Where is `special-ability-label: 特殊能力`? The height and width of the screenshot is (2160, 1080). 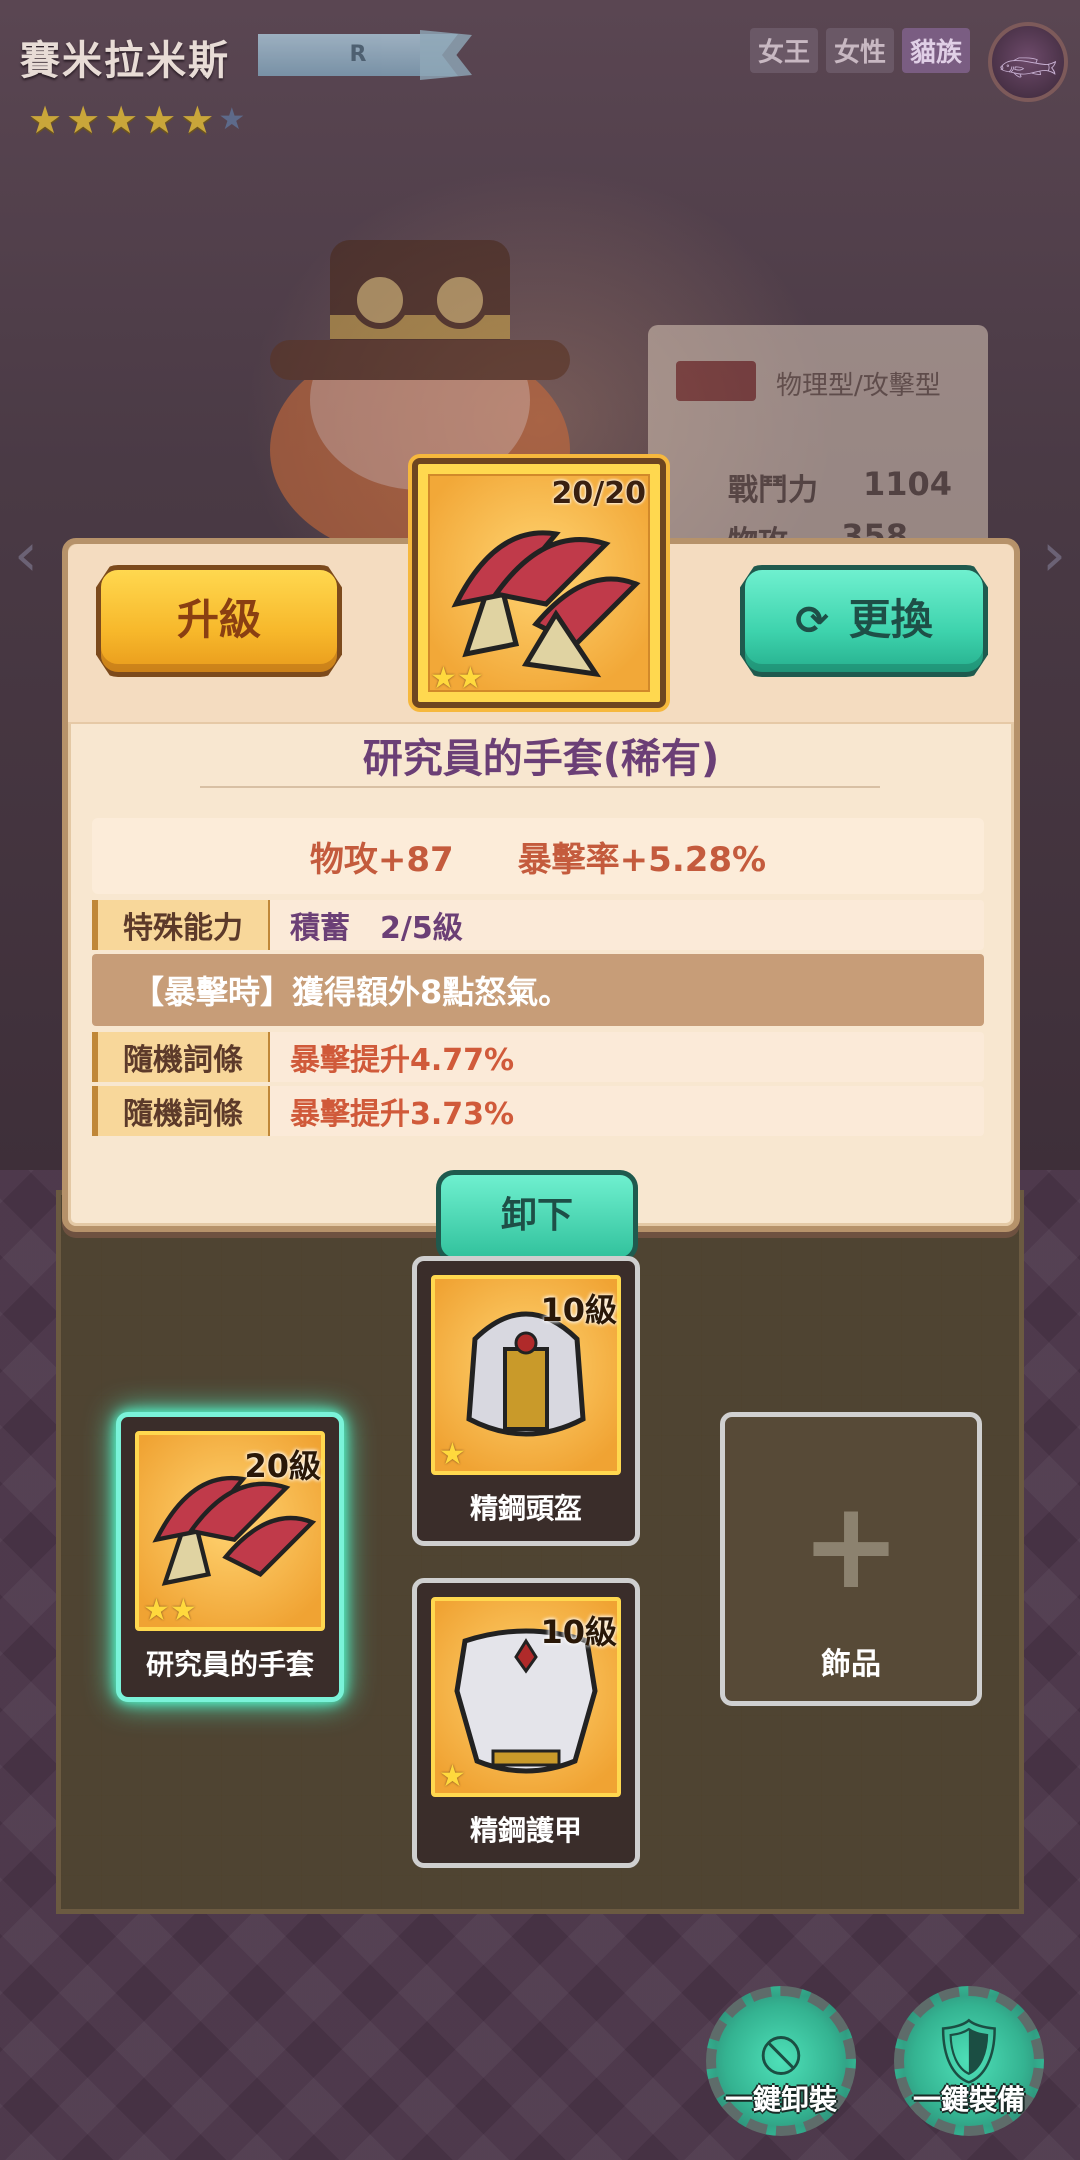
special-ability-label: 特殊能力 is located at coordinates (181, 925).